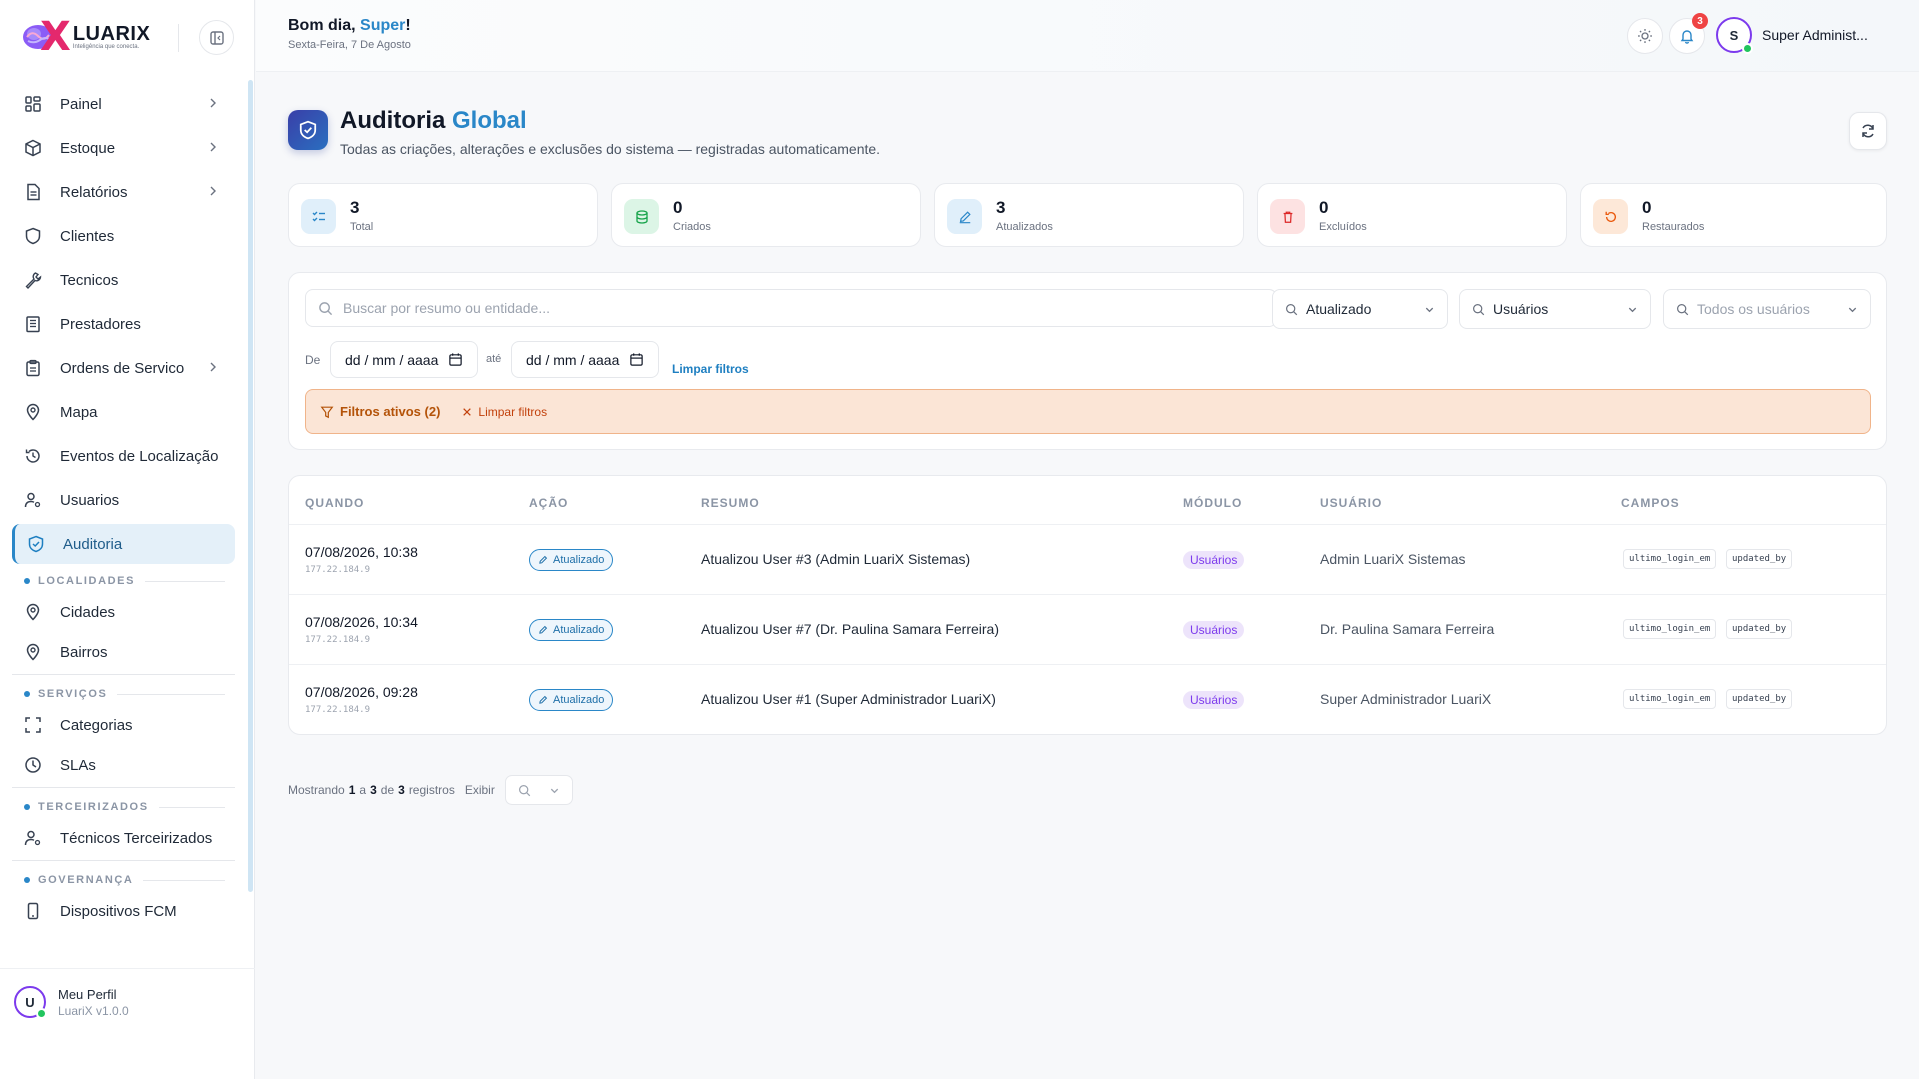  What do you see at coordinates (123, 280) in the screenshot?
I see `sidebar-item-tecnicos: Tecnicos` at bounding box center [123, 280].